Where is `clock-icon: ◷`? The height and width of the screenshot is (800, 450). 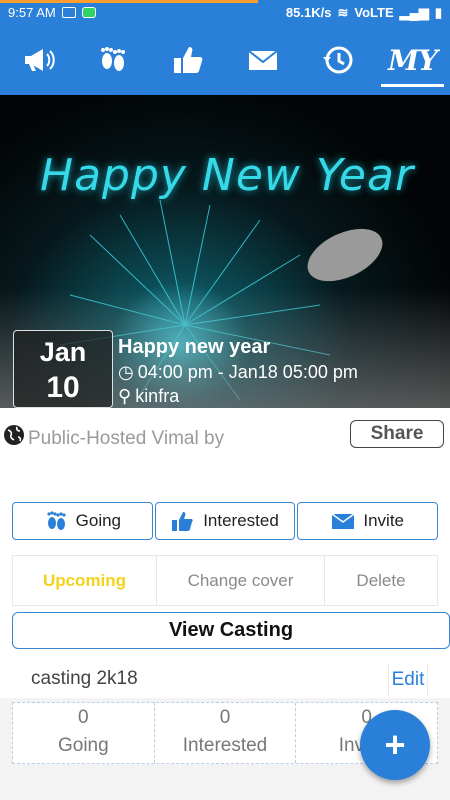
clock-icon: ◷ is located at coordinates (126, 372).